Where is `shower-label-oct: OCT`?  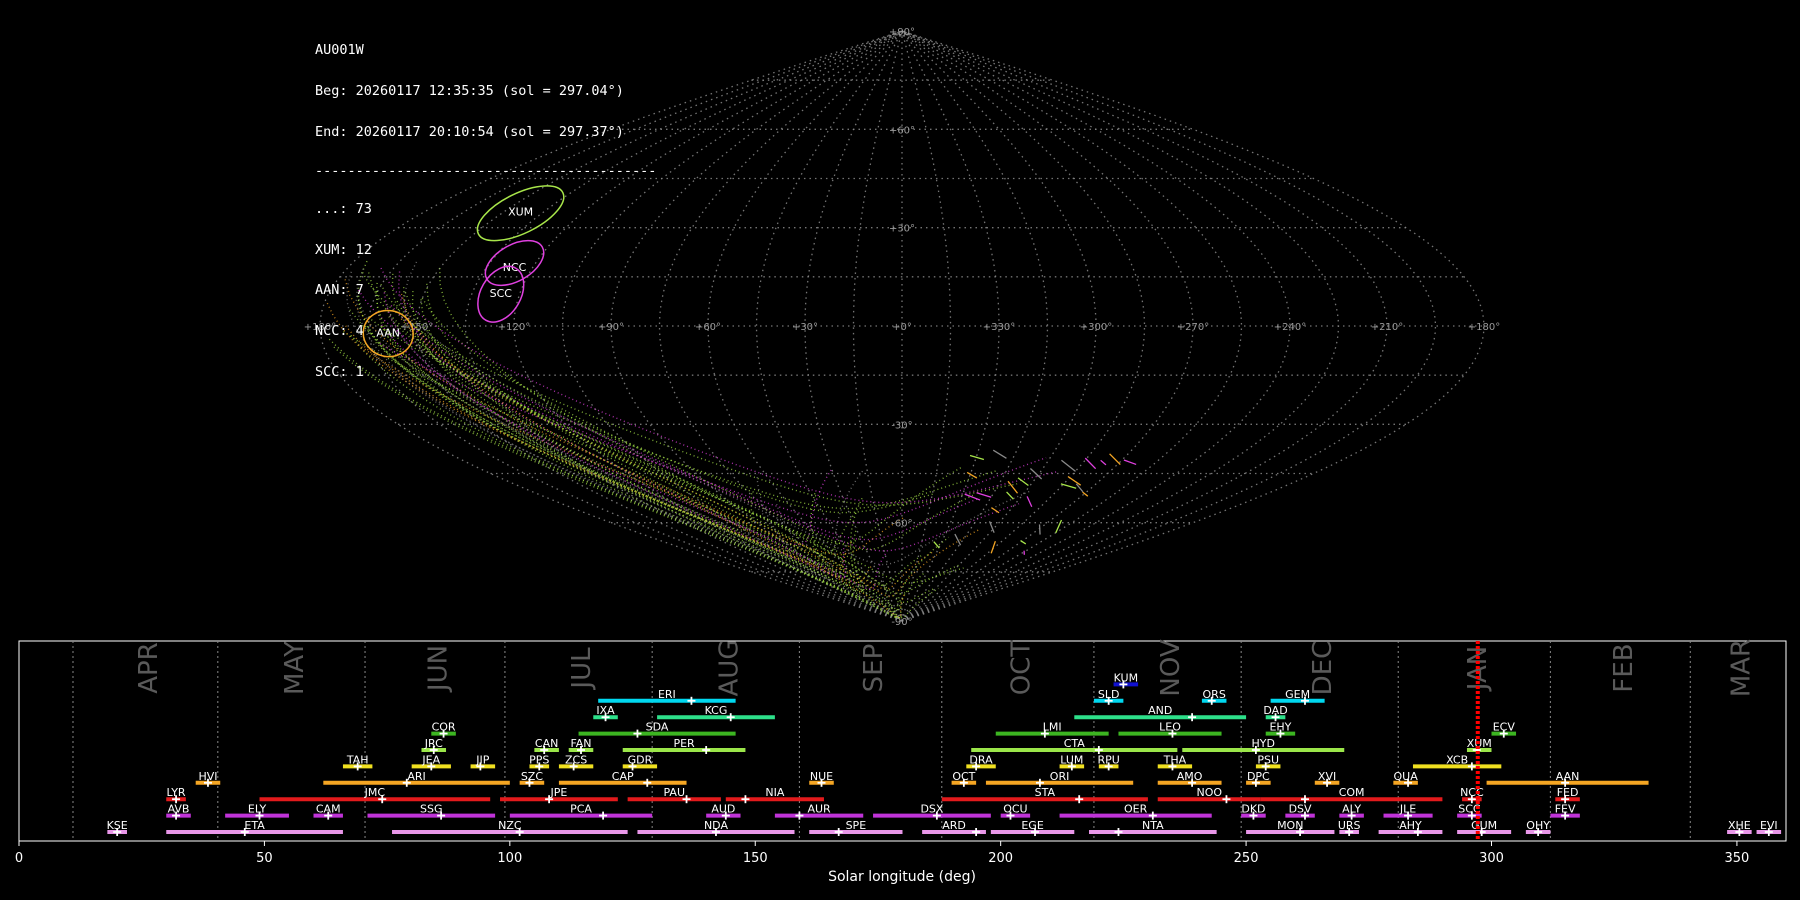
shower-label-oct: OCT is located at coordinates (963, 776).